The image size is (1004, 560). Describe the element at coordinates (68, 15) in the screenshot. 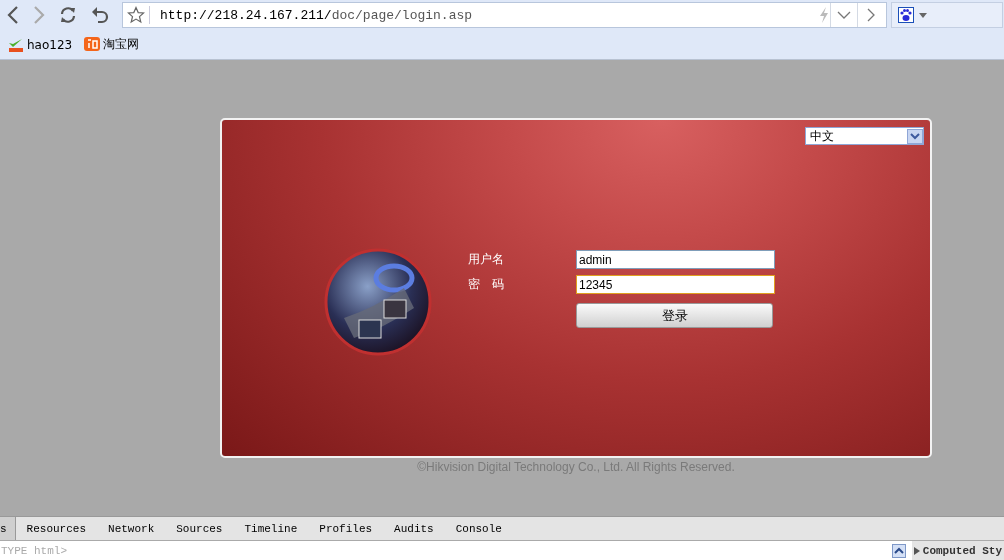

I see `refresh-icon` at that location.